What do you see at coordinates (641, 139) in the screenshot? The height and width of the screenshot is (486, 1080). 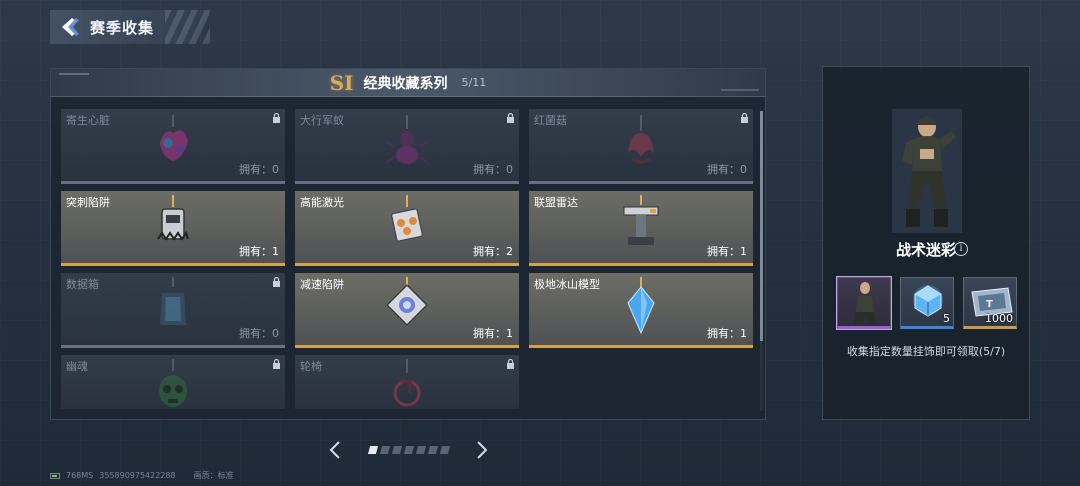 I see `red-mushroom-charm-icon` at bounding box center [641, 139].